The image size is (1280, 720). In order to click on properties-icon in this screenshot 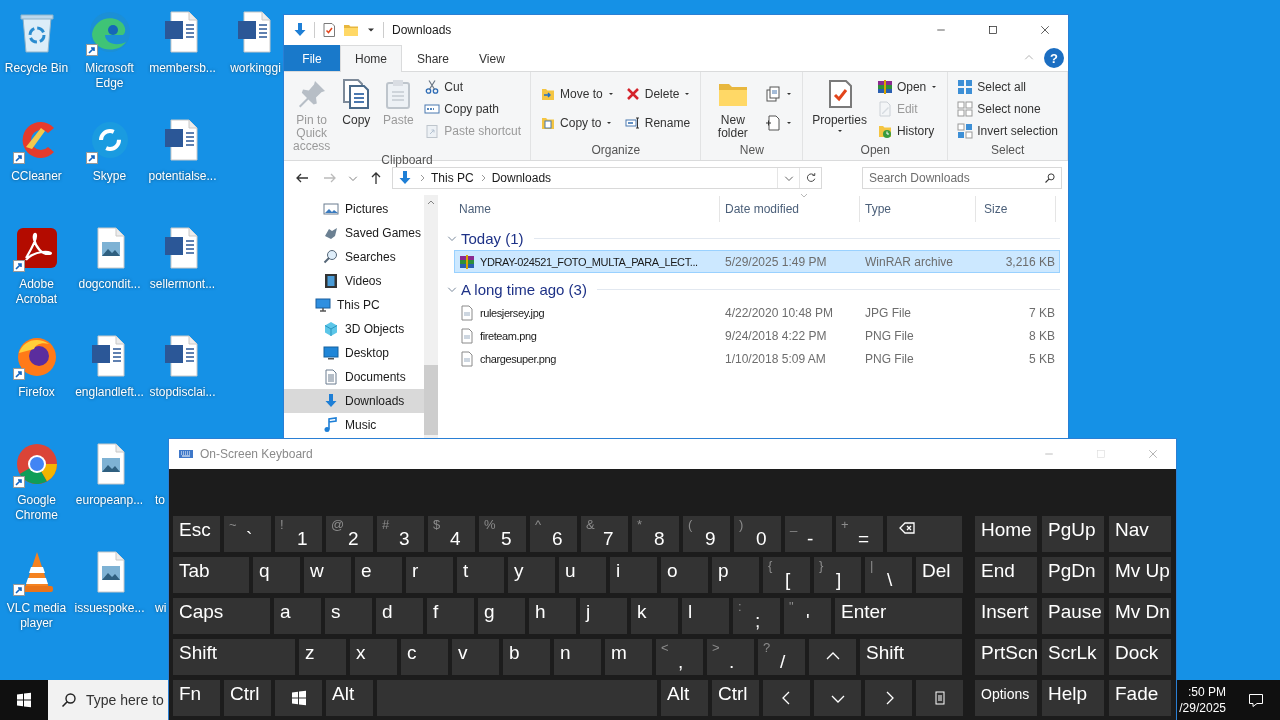, I will do `click(329, 30)`.